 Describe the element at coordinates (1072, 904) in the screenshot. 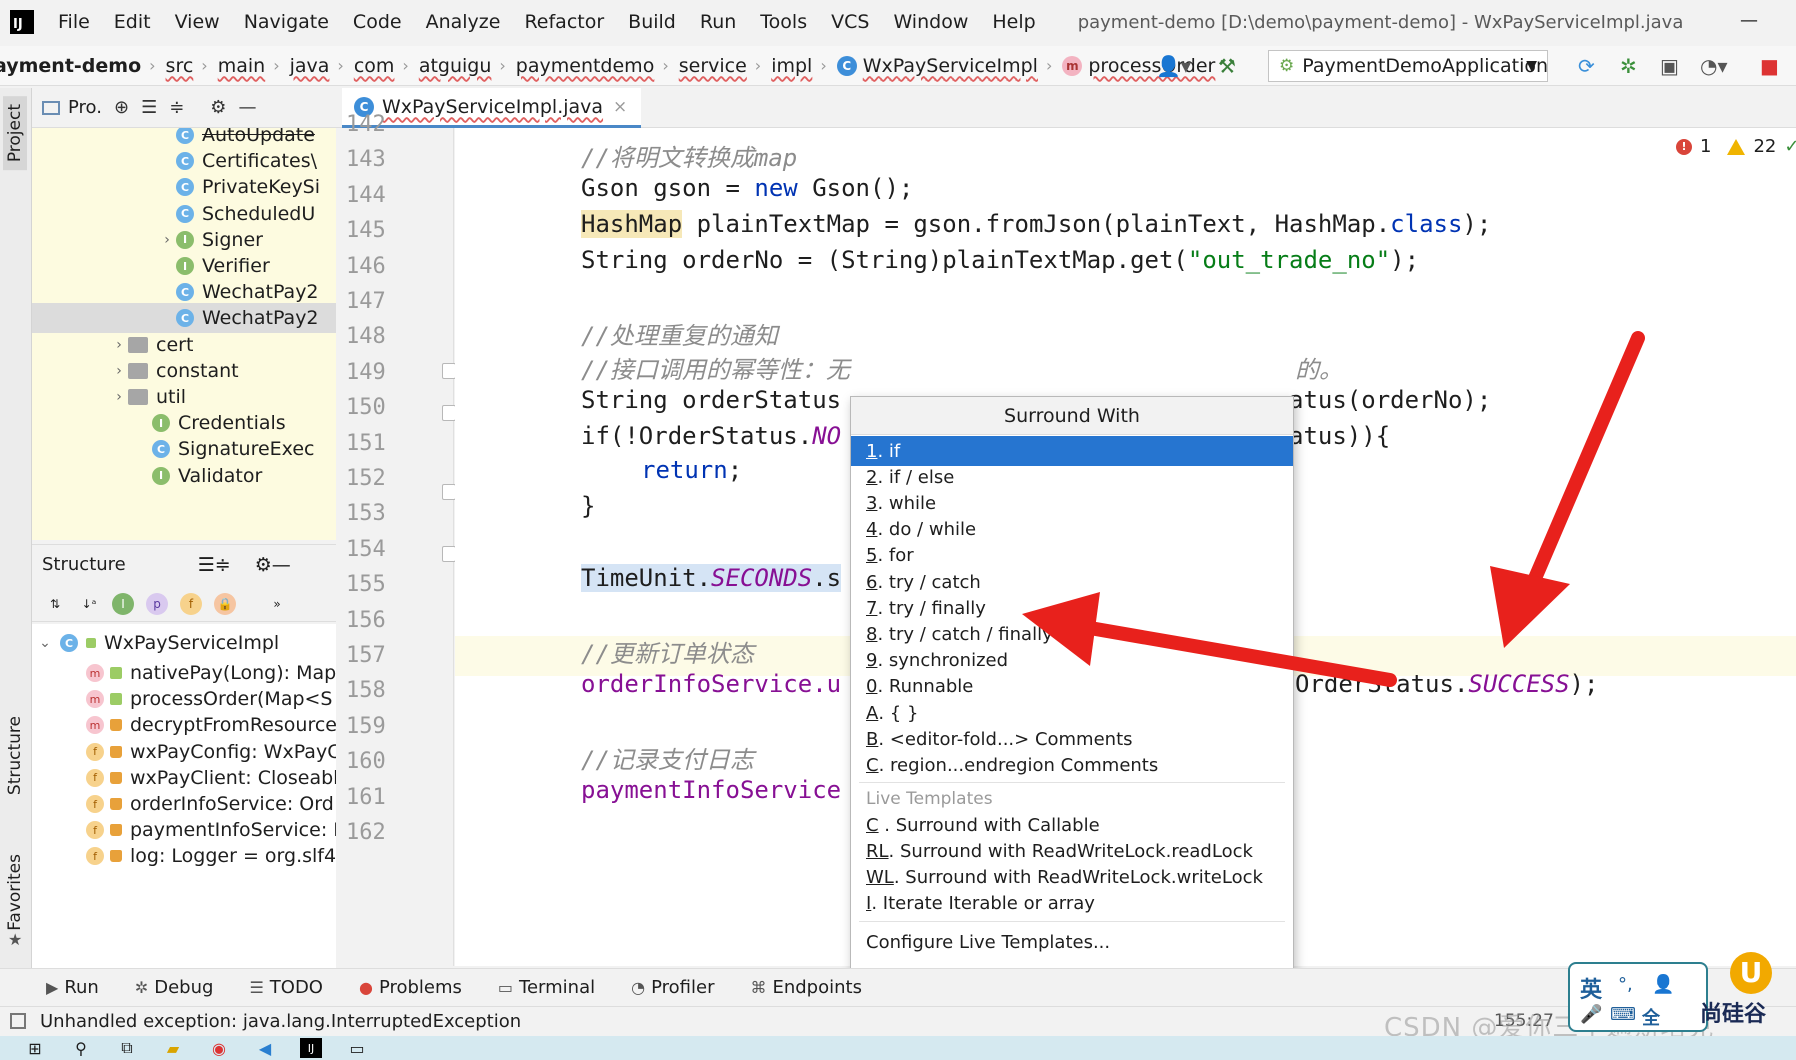

I see `surround-option: I. Iterate Iterable or array` at that location.